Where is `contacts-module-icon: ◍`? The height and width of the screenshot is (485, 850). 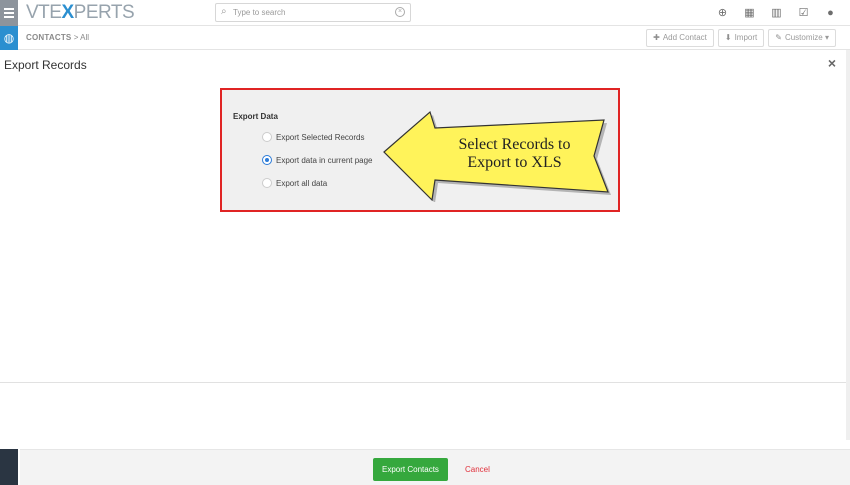
contacts-module-icon: ◍ is located at coordinates (9, 38).